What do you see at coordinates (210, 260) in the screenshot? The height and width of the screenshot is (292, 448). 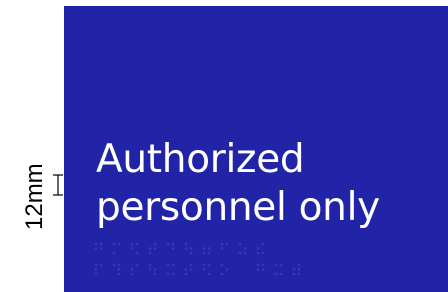 I see `braille-text` at bounding box center [210, 260].